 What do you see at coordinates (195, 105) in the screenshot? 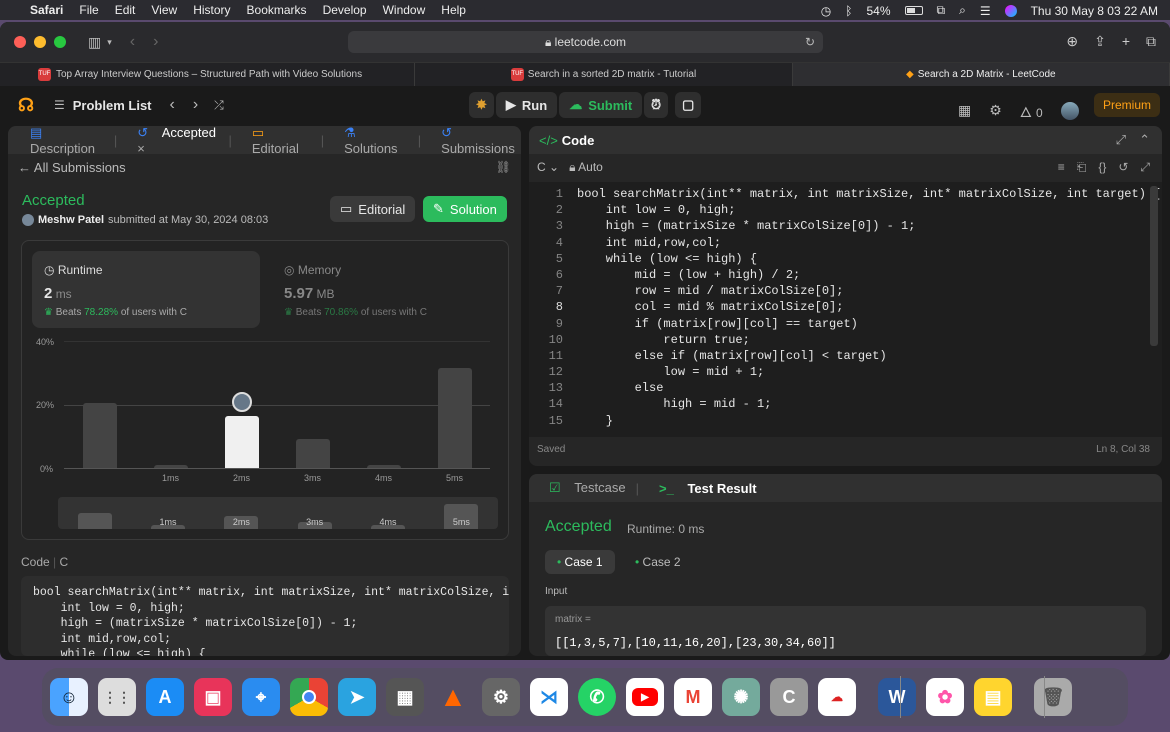
I see `next-problem-icon: ›` at bounding box center [195, 105].